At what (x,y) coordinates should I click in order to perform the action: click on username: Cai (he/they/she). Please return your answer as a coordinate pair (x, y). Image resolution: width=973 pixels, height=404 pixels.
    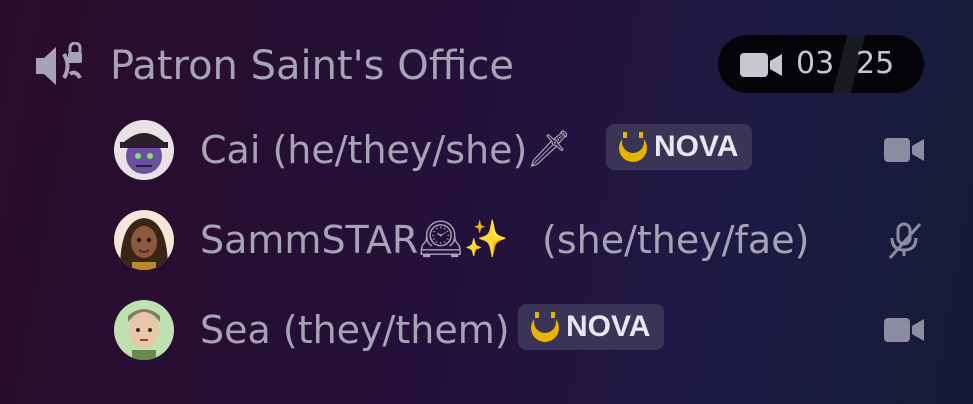
    Looking at the image, I should click on (364, 150).